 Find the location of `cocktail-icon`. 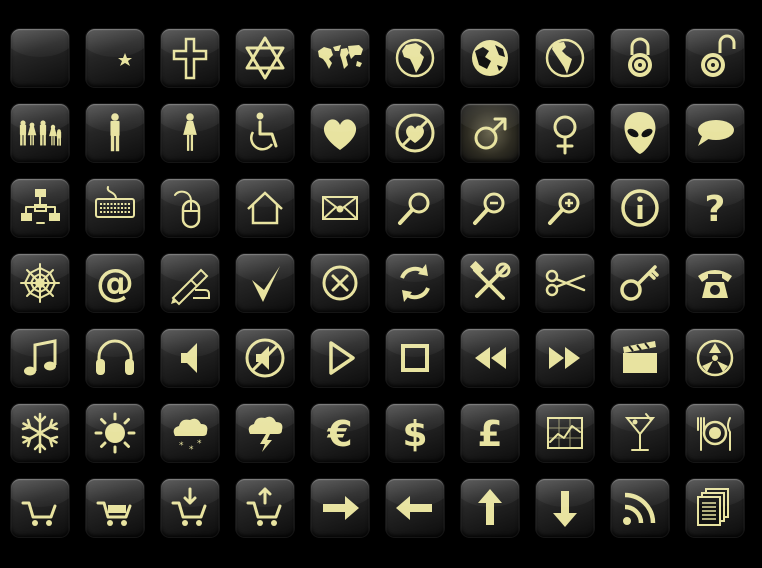

cocktail-icon is located at coordinates (640, 432).